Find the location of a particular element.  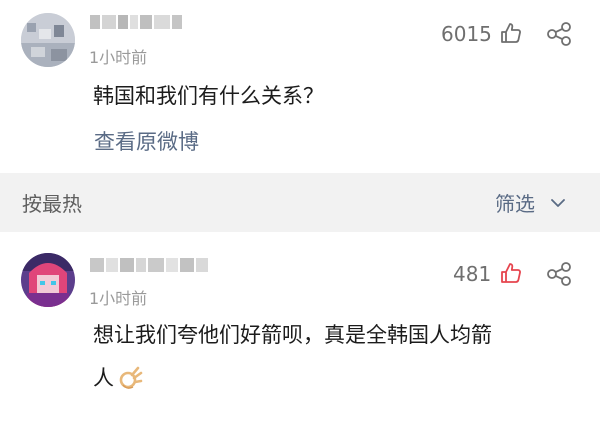

ok-hand-emoji is located at coordinates (131, 377).